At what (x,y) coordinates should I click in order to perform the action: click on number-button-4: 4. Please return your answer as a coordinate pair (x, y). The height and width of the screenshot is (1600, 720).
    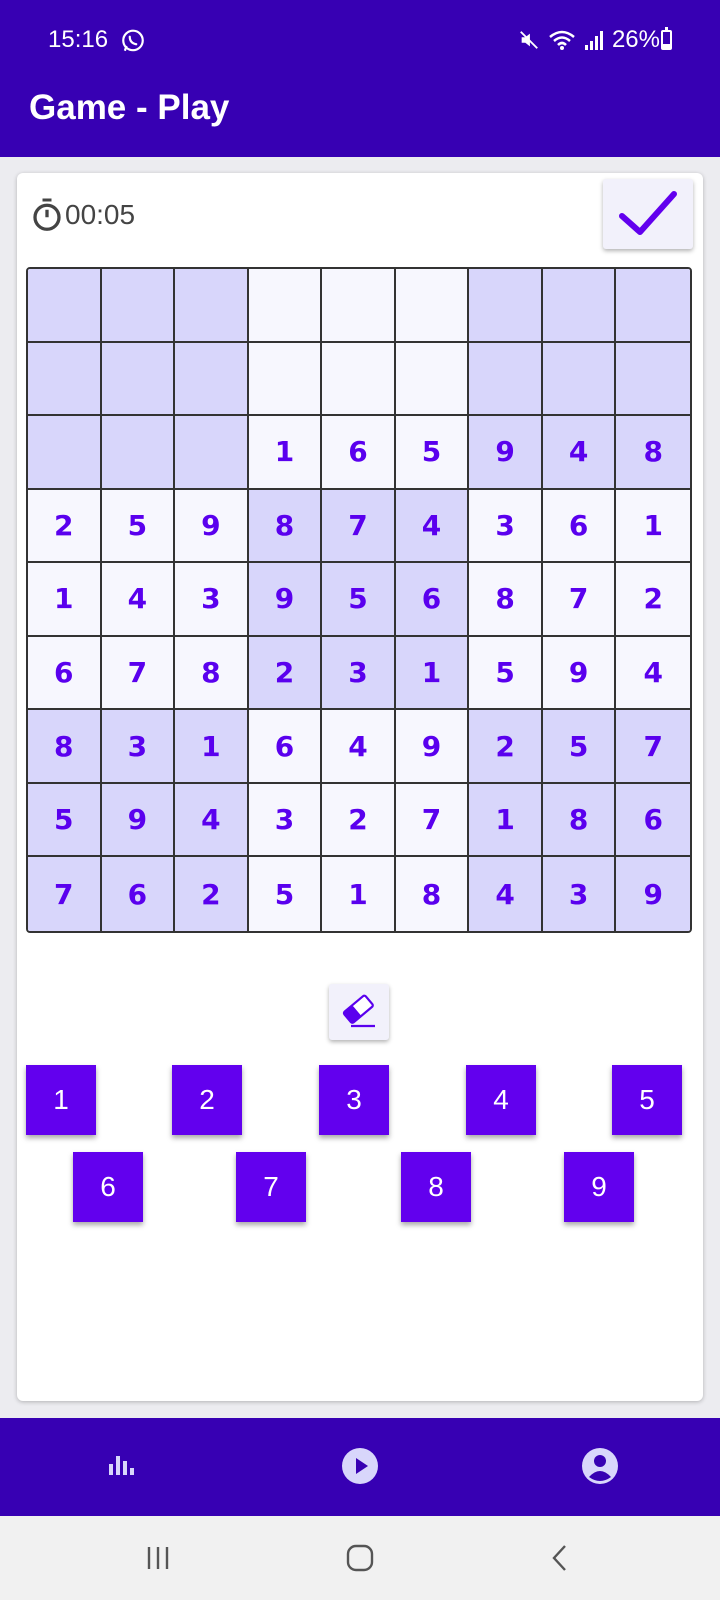
    Looking at the image, I should click on (501, 1100).